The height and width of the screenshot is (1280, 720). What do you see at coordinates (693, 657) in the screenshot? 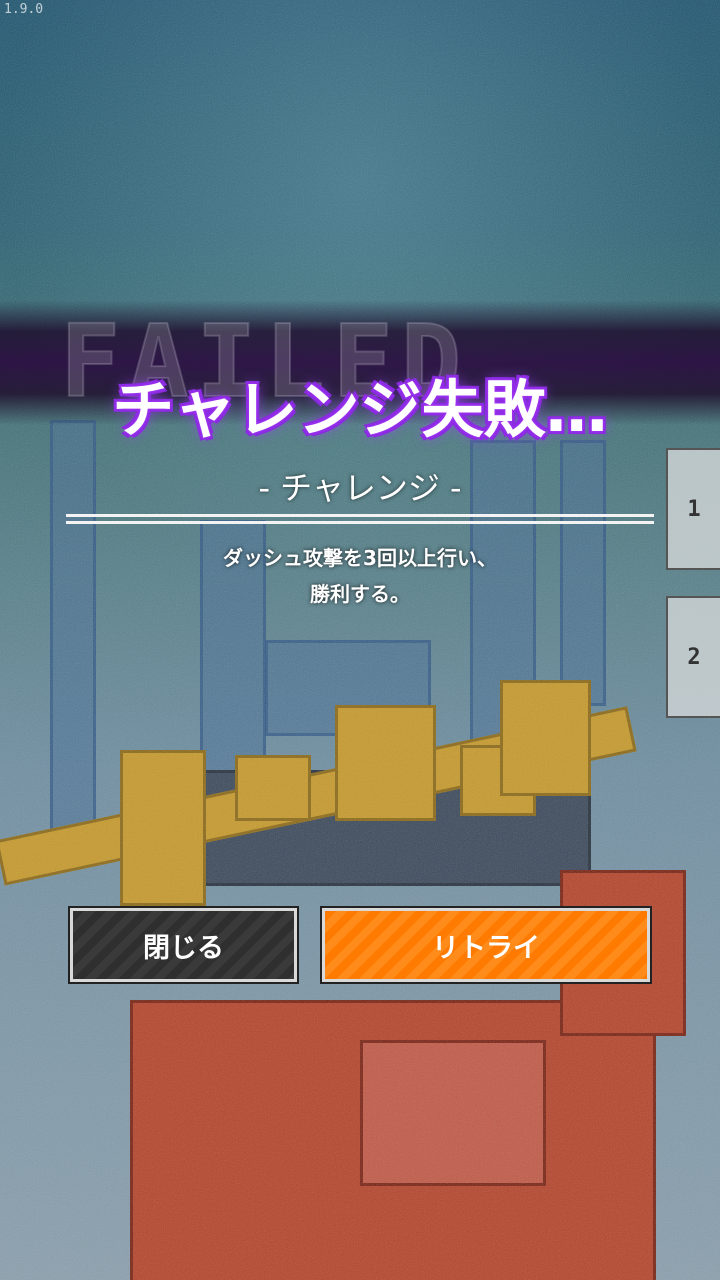
I see `side-tab-2: 2` at bounding box center [693, 657].